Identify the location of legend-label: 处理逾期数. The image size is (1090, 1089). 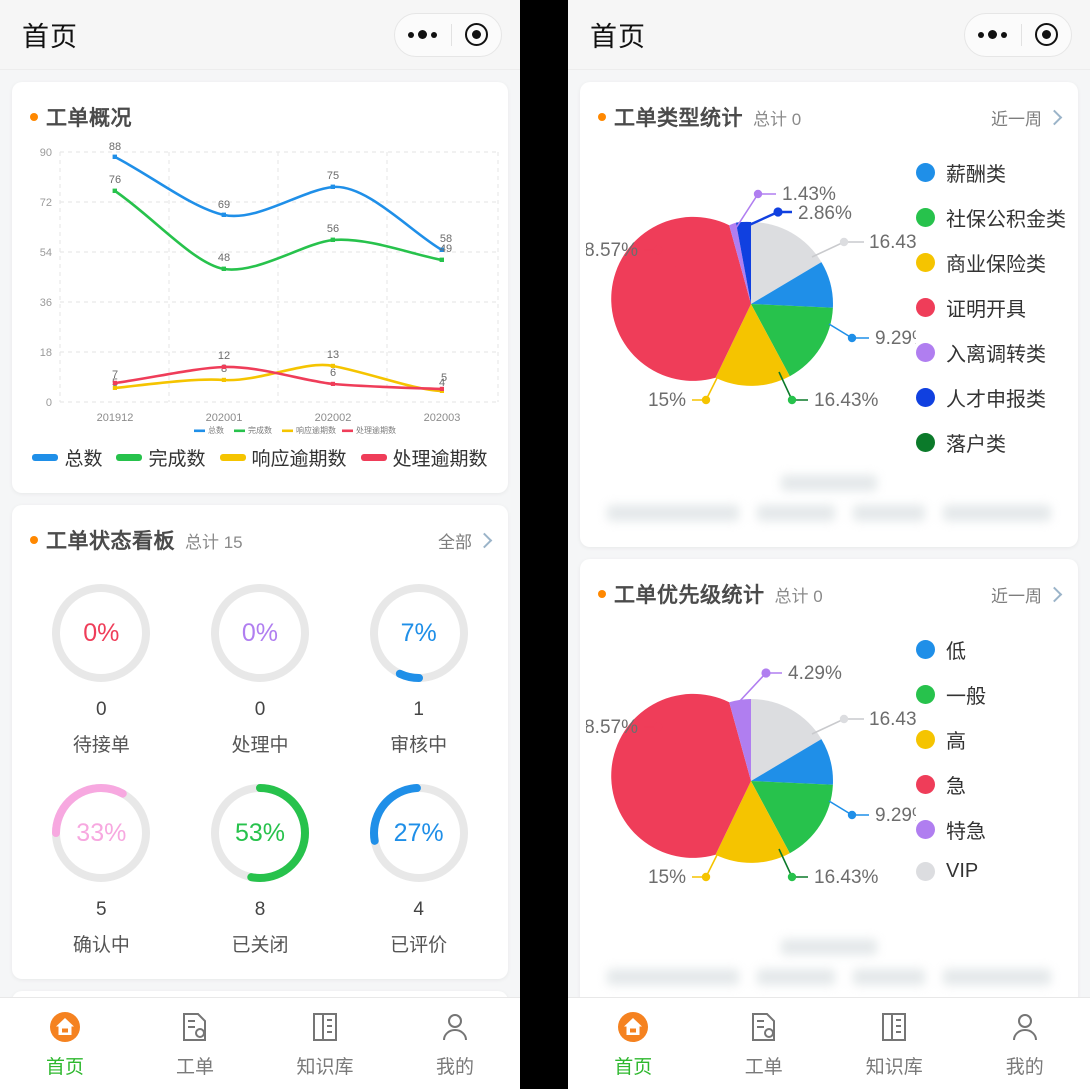
(440, 459).